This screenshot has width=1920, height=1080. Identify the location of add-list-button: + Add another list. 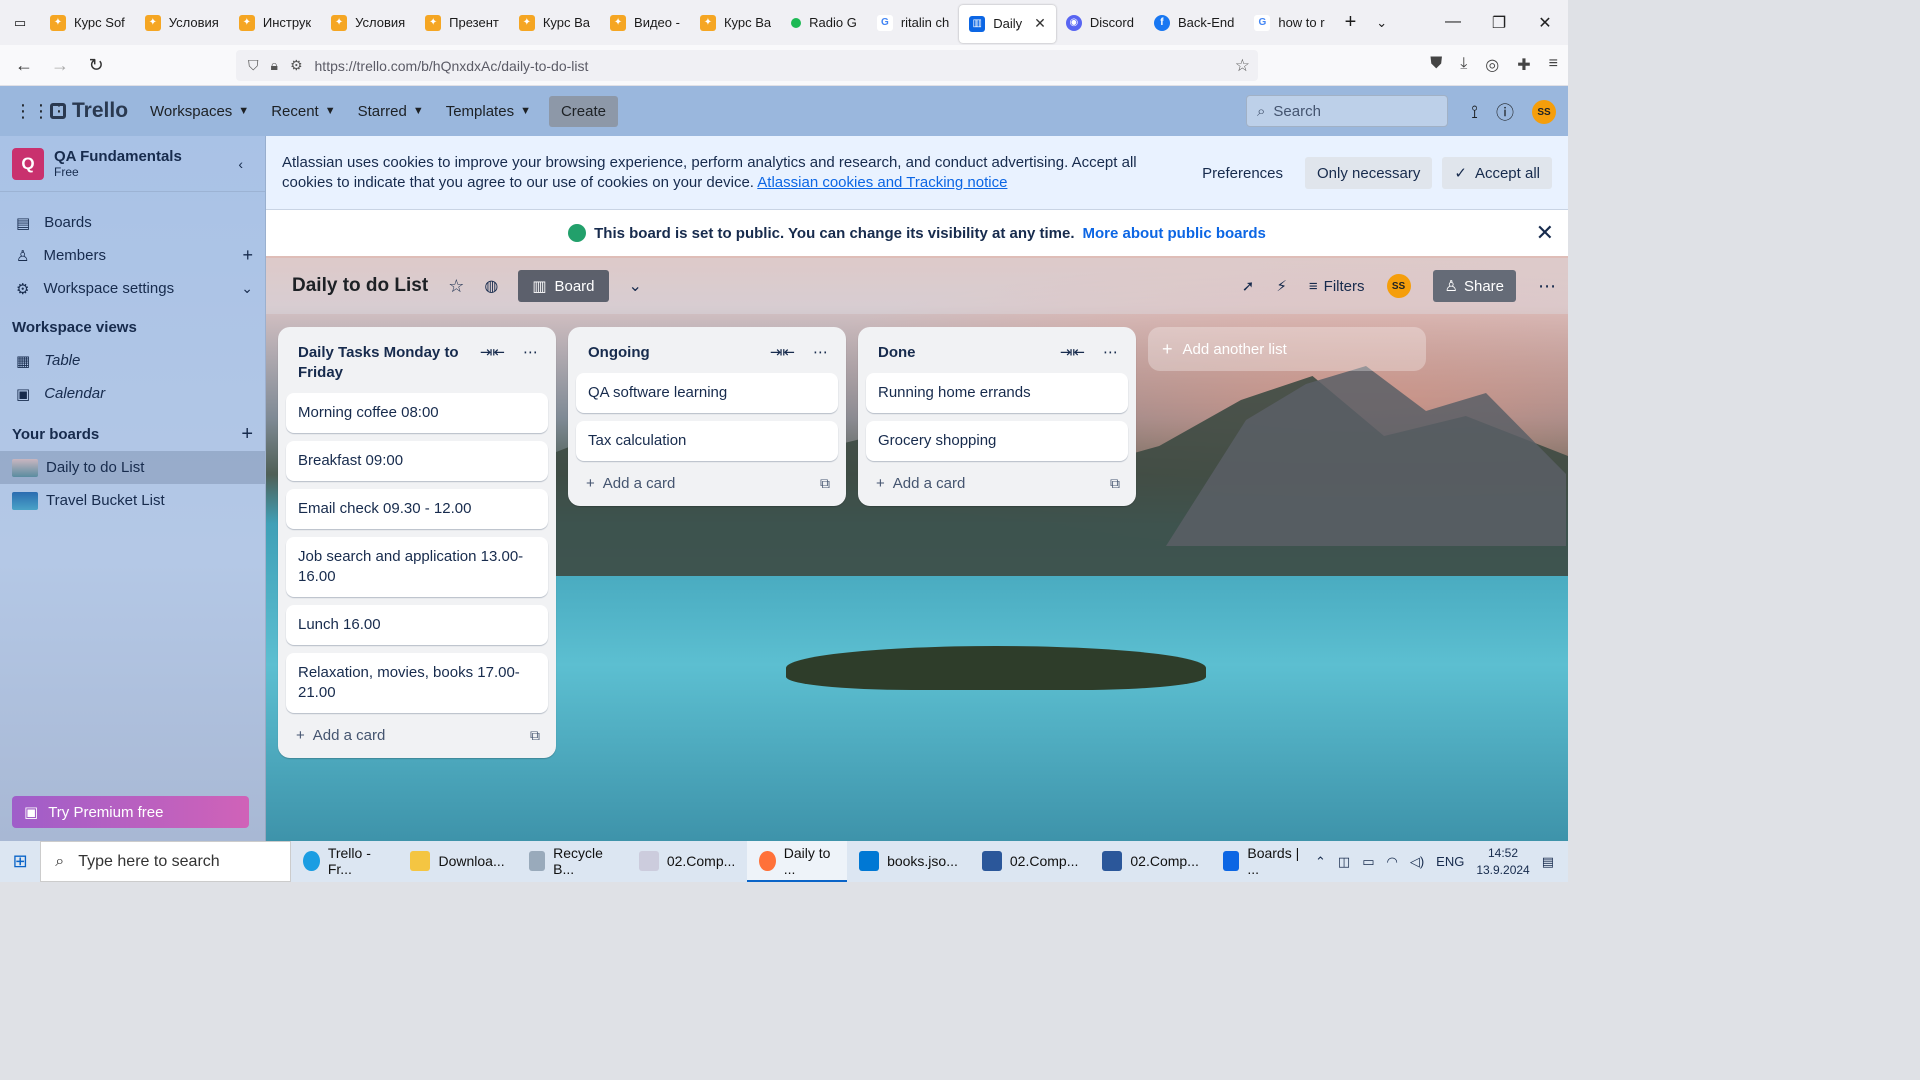
(1287, 349).